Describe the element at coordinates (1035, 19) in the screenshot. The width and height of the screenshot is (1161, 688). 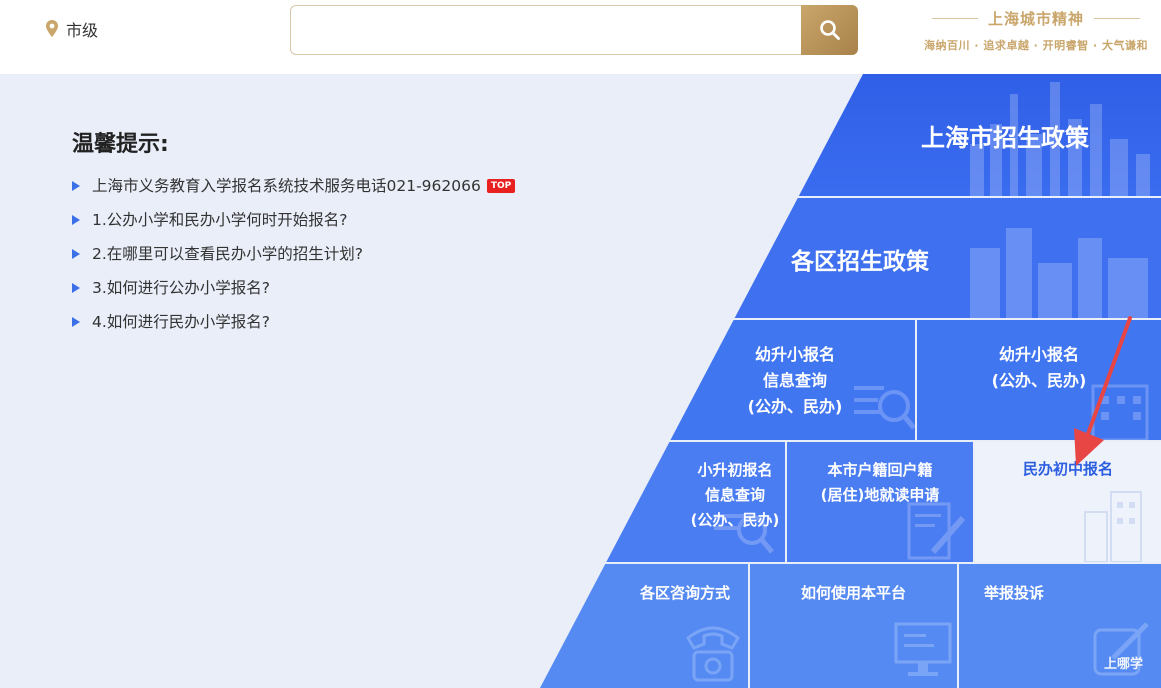
I see `slogan-title: 上海城市精神` at that location.